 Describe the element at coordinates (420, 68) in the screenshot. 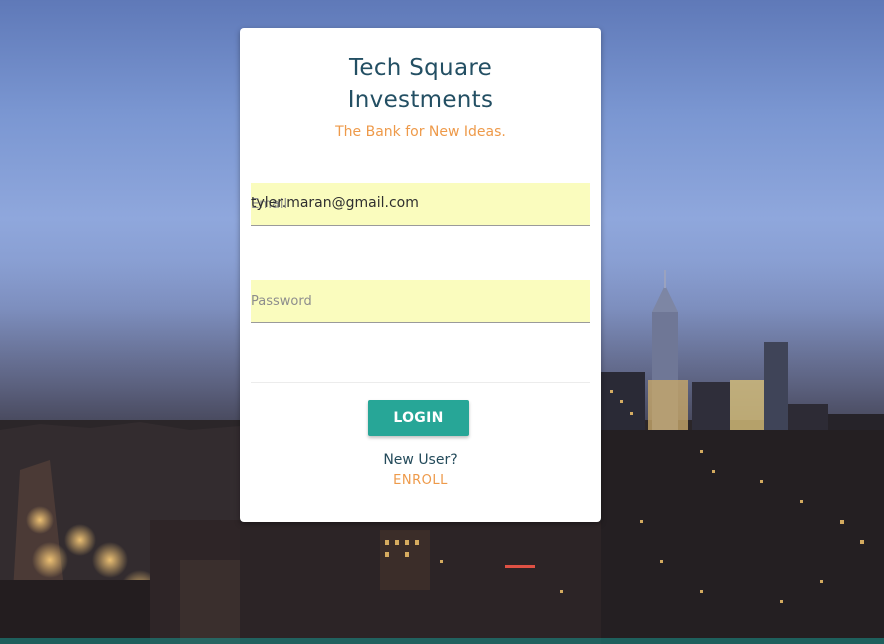

I see `app-title-line-1: Tech Square` at that location.